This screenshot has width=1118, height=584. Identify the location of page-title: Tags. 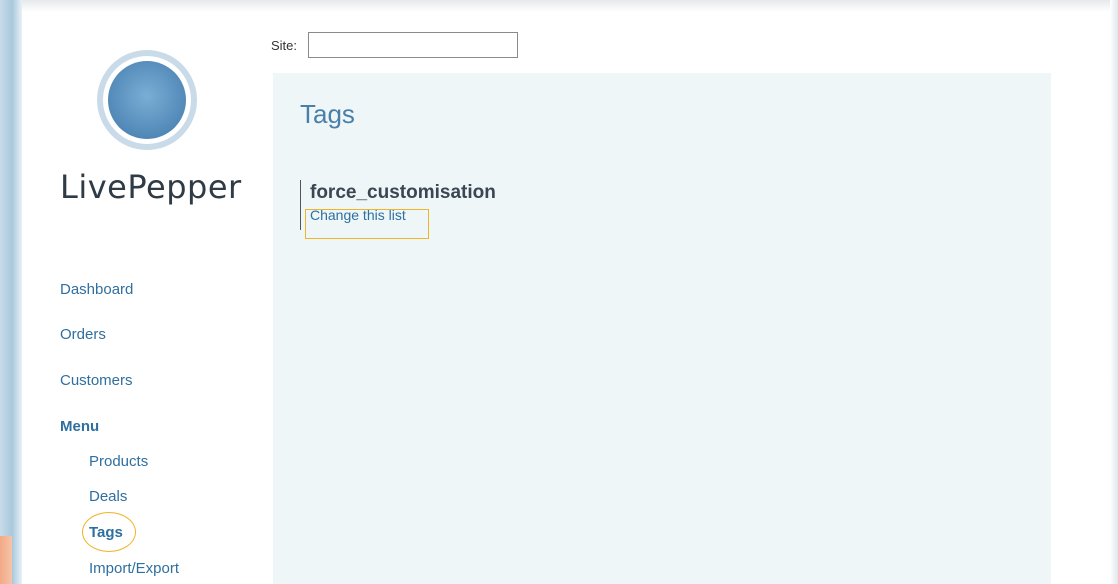
(327, 114).